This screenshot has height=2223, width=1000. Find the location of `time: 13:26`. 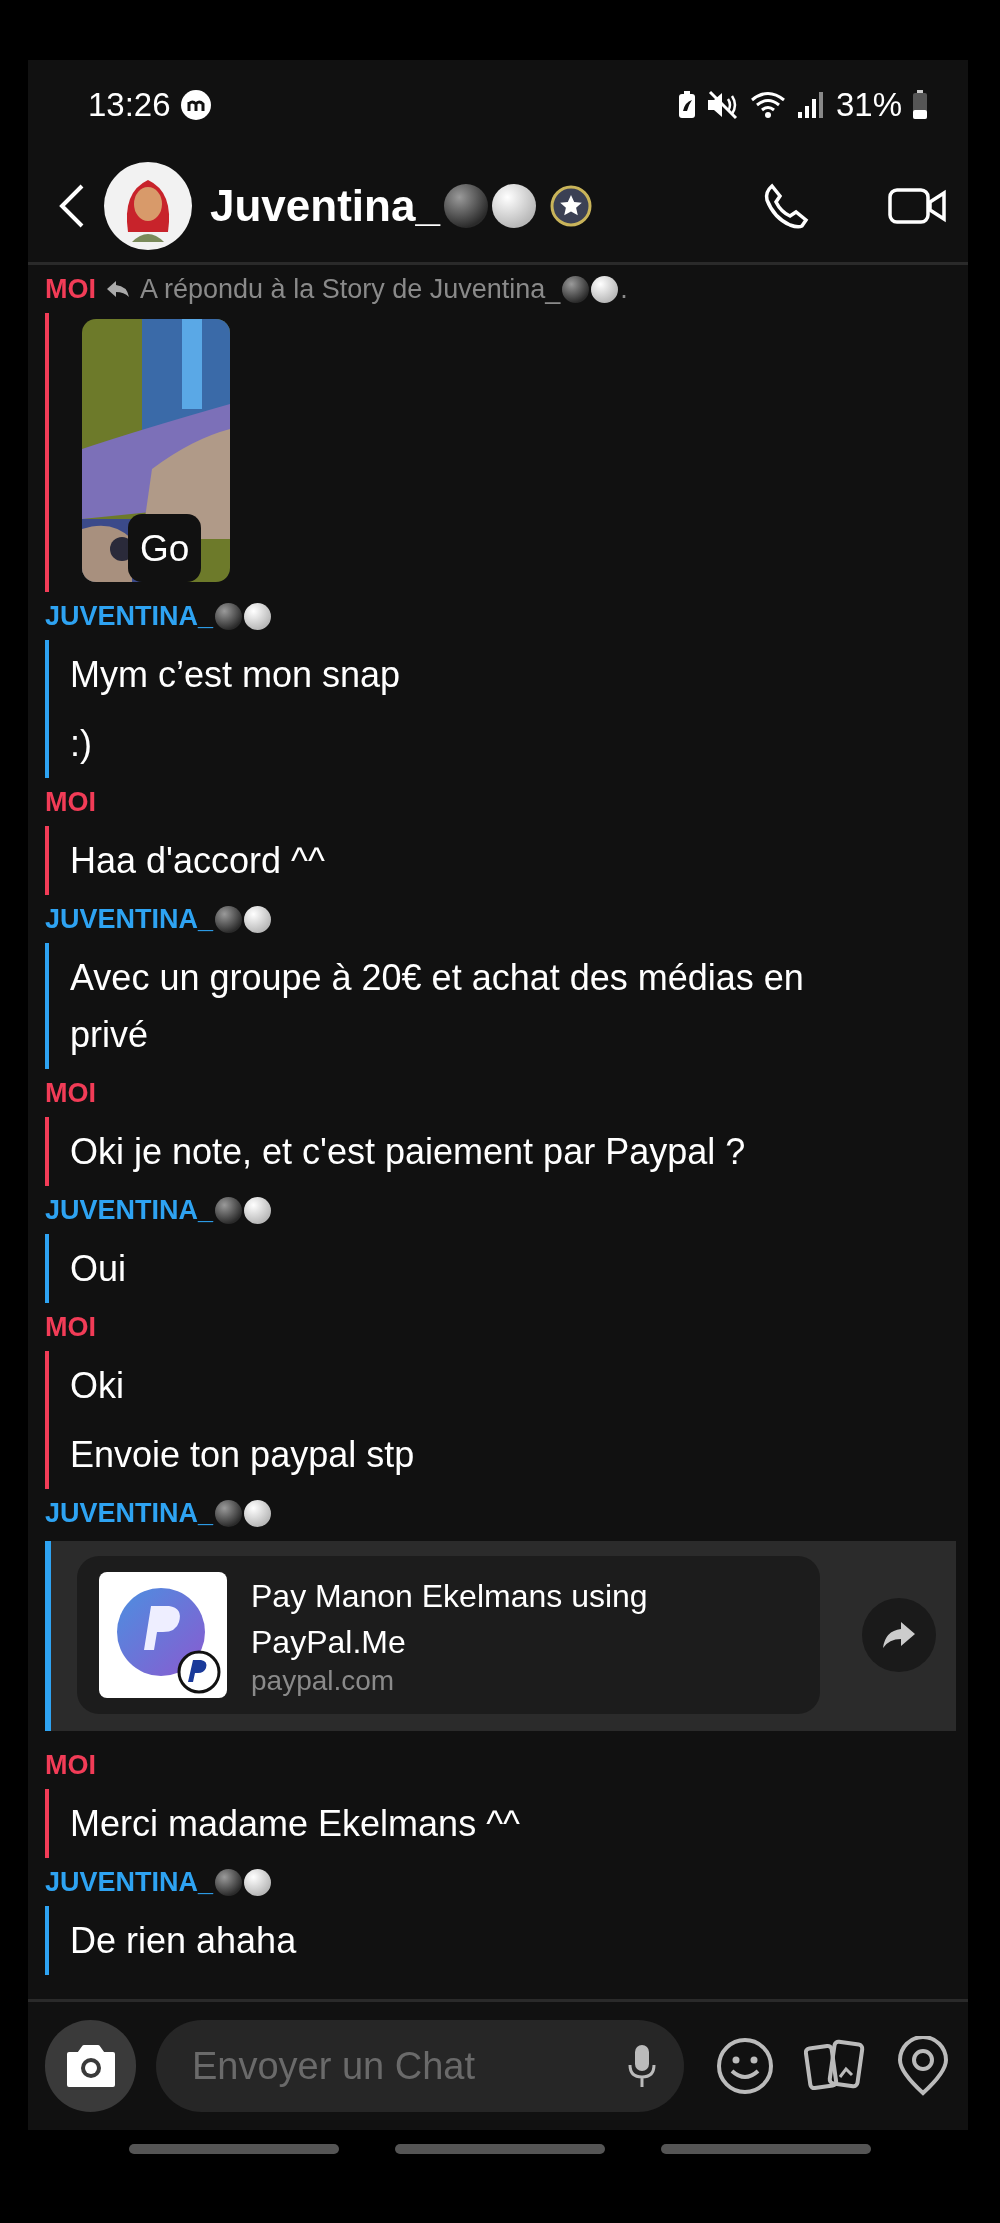

time: 13:26 is located at coordinates (129, 105).